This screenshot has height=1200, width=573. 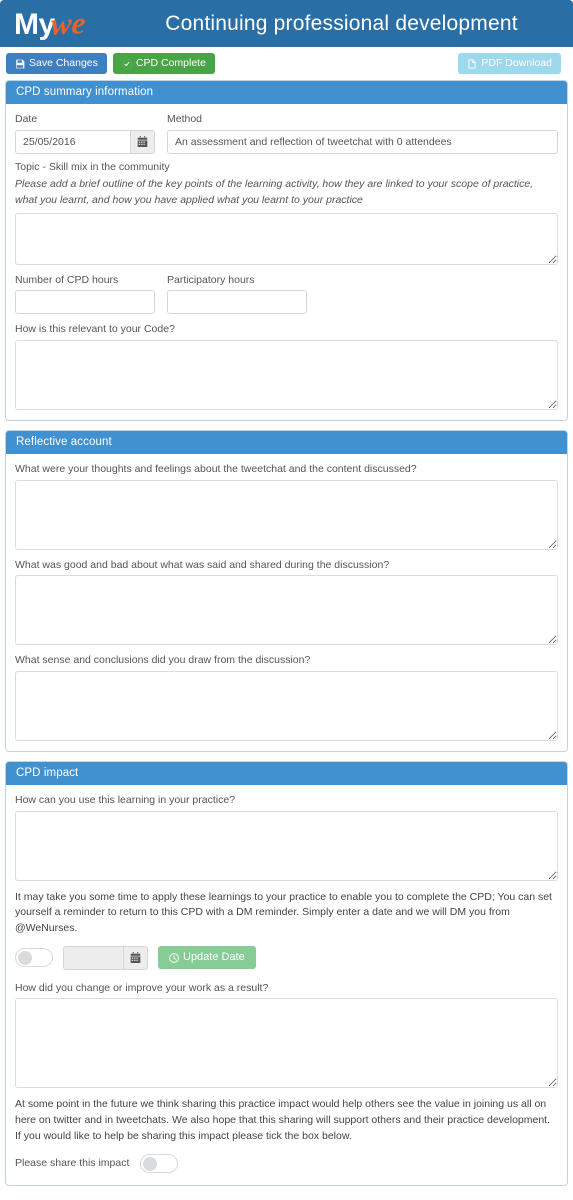 What do you see at coordinates (72, 1163) in the screenshot?
I see `share-impact-label: Please share this impact` at bounding box center [72, 1163].